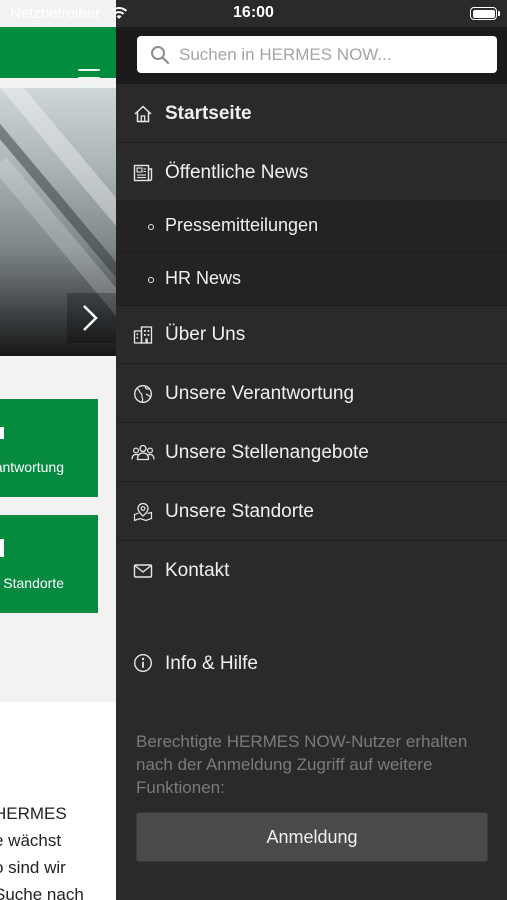 This screenshot has width=507, height=900. I want to click on nav-item-verantwortung: Unsere Verantwortung, so click(311, 394).